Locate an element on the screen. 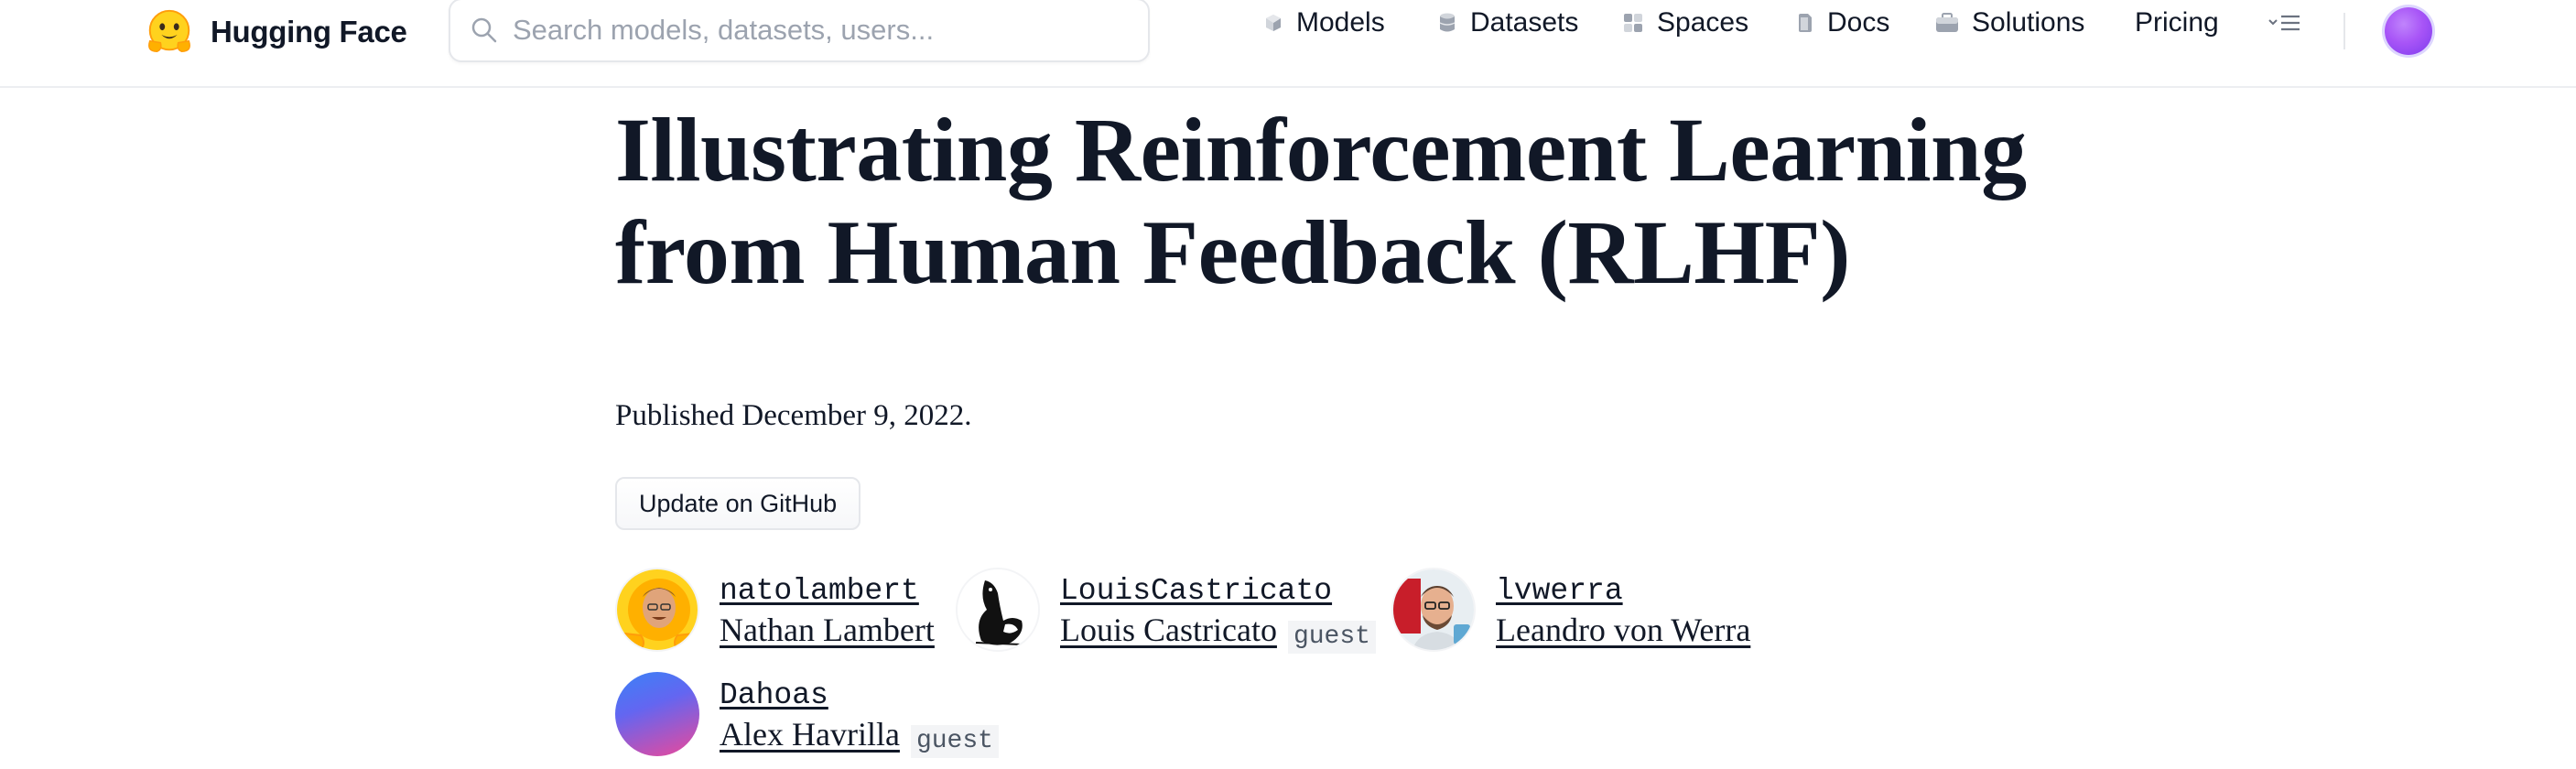  grid-icon is located at coordinates (1633, 23).